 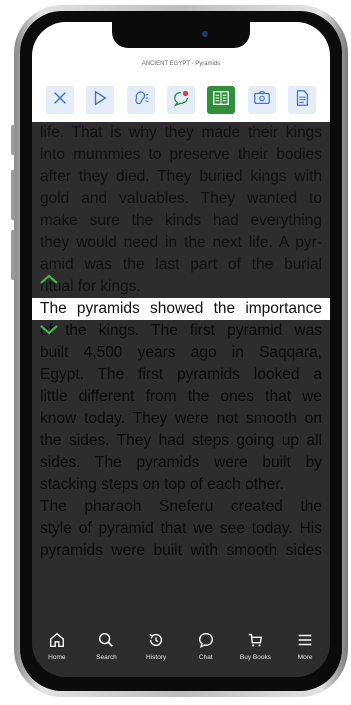 I want to click on text-line: the sides. They had steps going up all, so click(x=181, y=440).